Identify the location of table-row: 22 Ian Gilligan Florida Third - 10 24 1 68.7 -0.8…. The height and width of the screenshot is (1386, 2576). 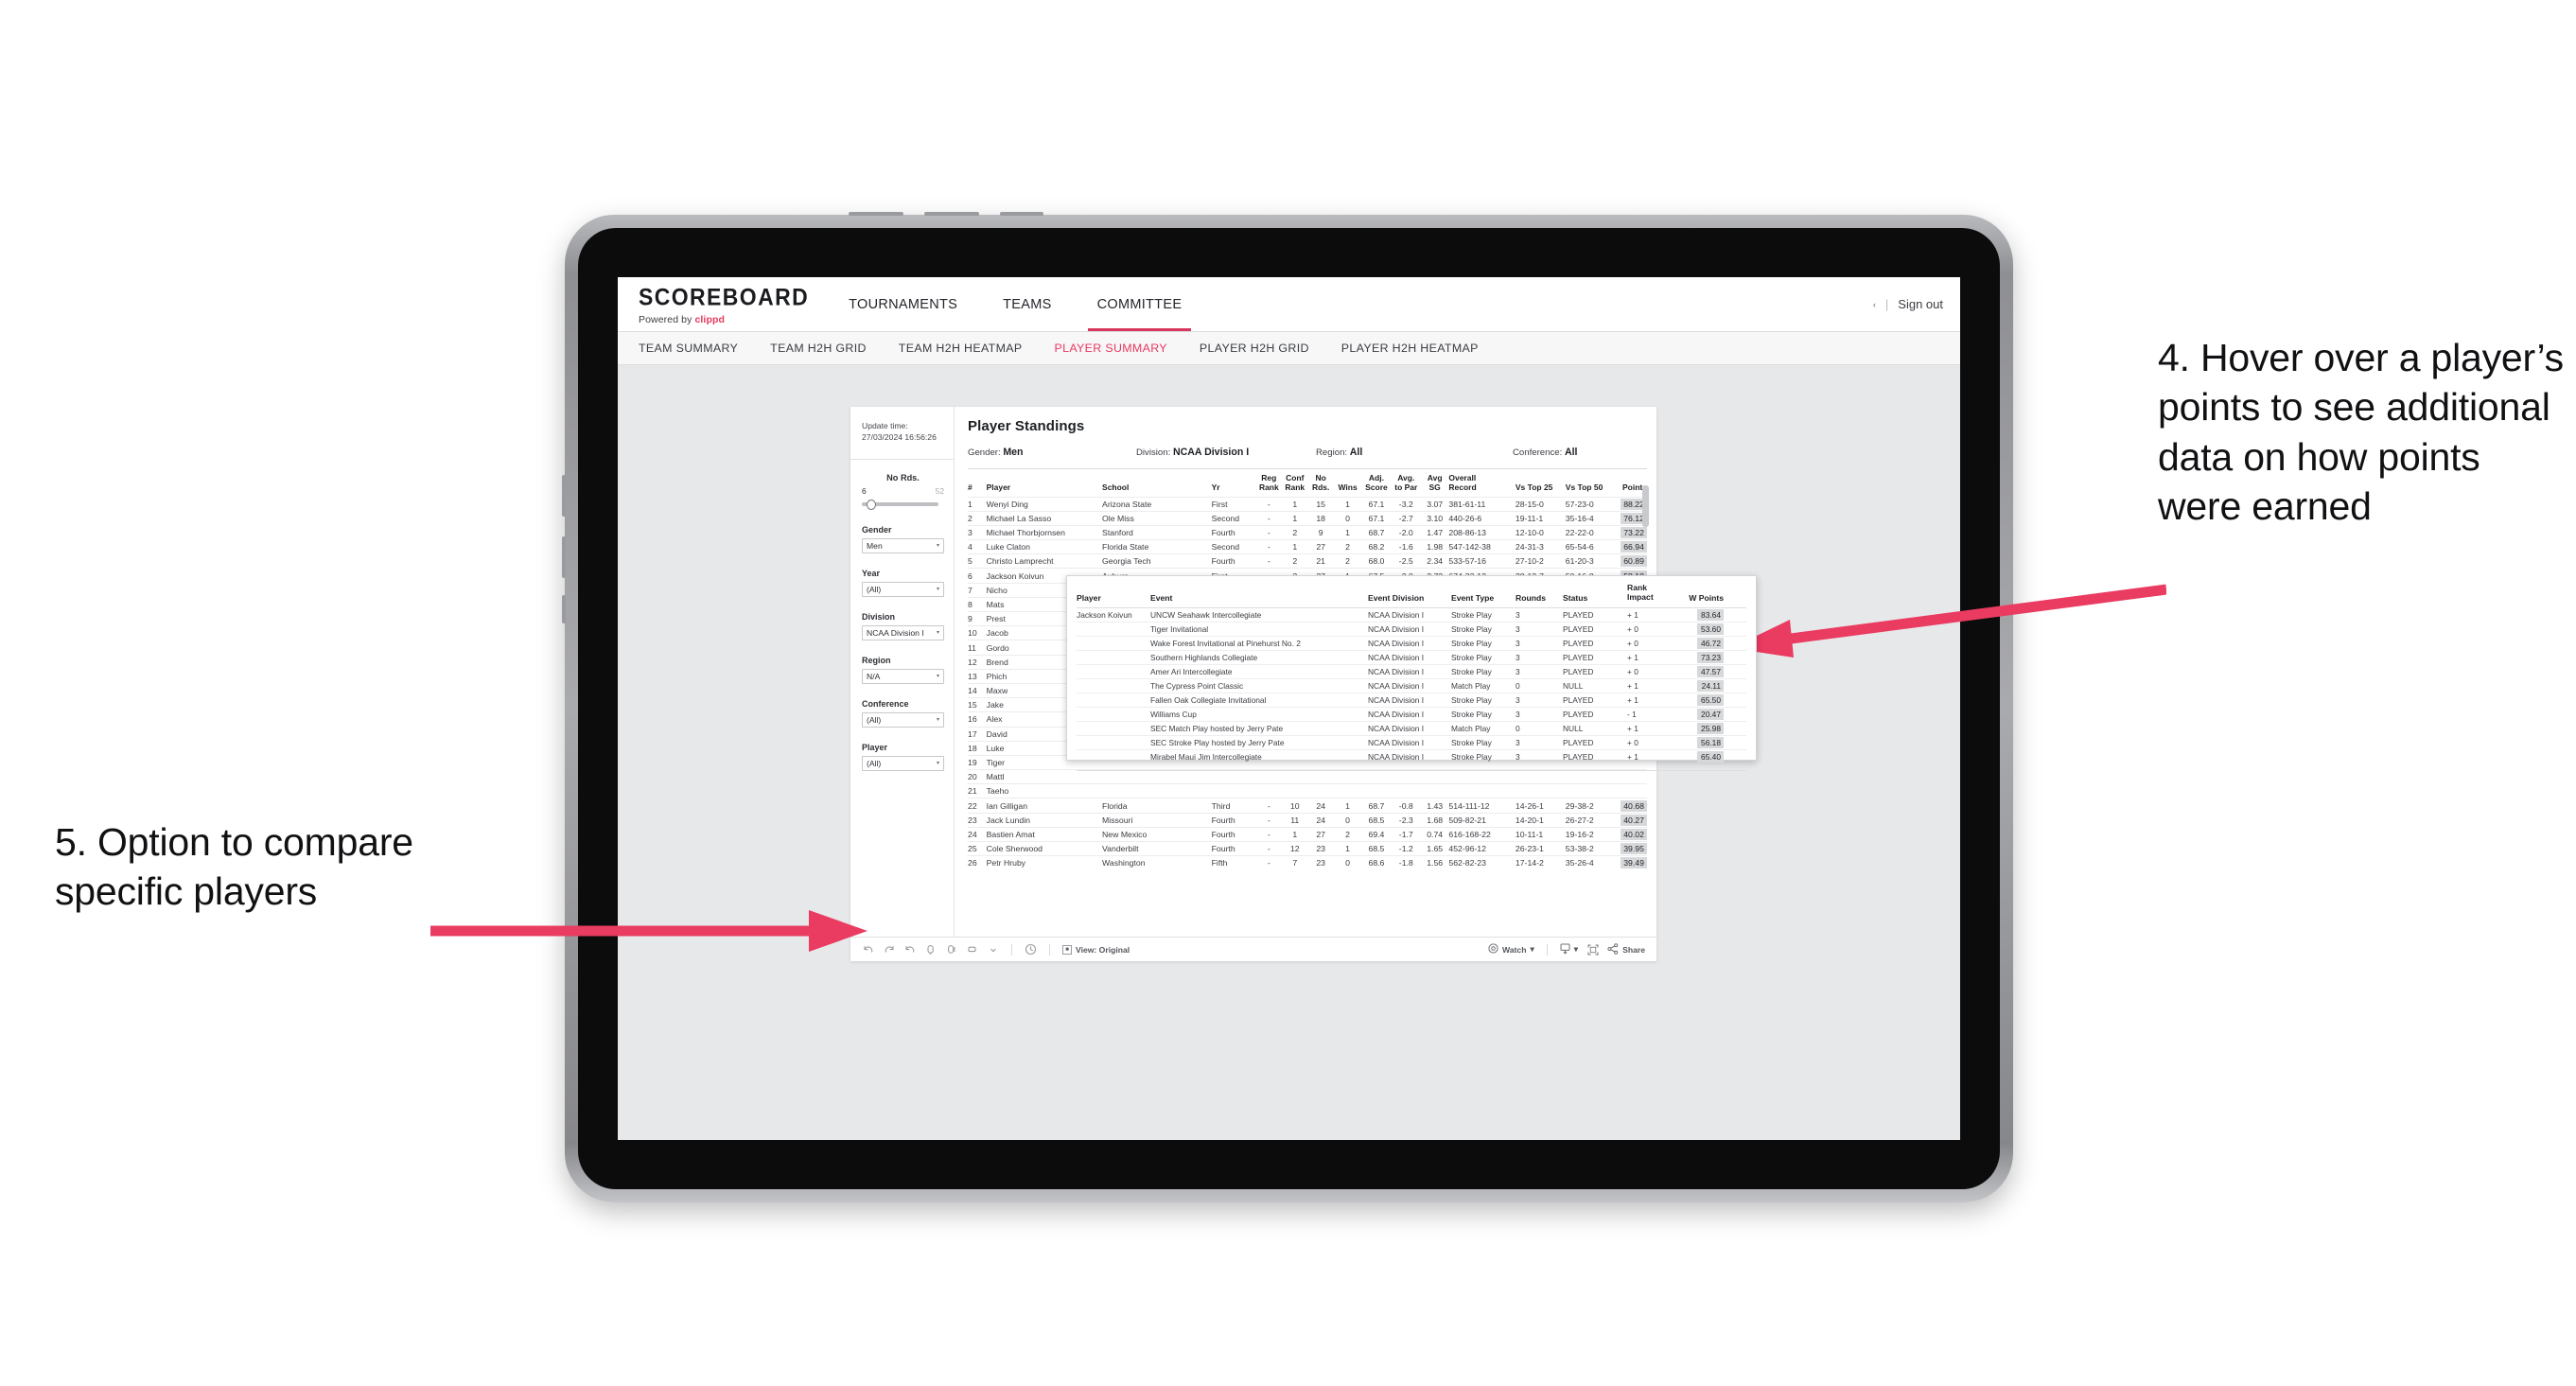
(1307, 805).